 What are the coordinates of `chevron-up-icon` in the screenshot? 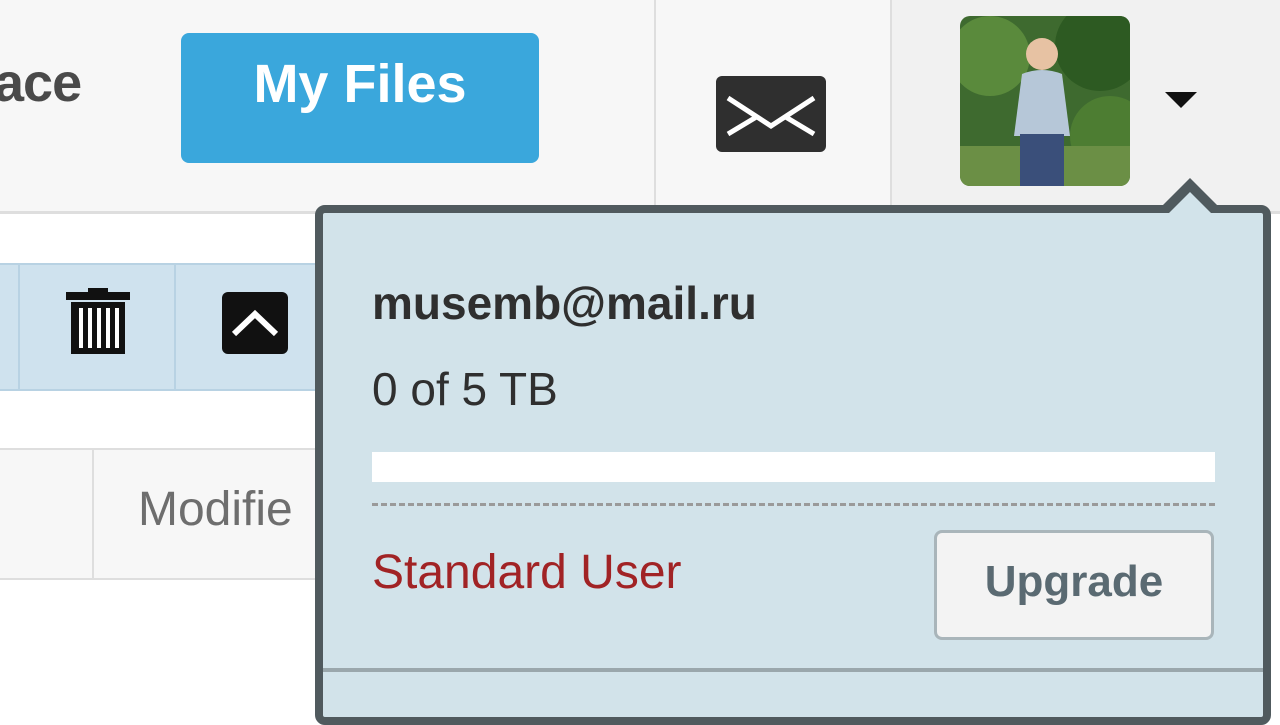 It's located at (255, 323).